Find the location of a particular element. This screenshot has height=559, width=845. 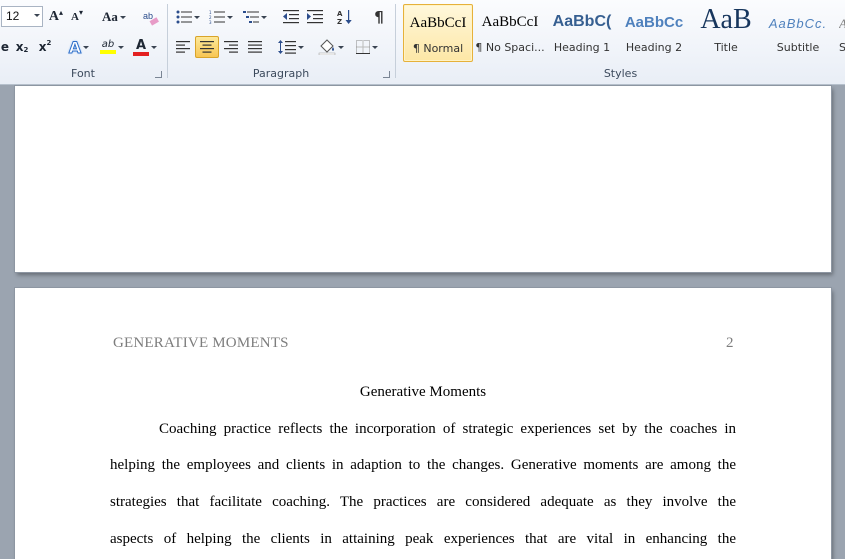

justify-icon is located at coordinates (255, 47).